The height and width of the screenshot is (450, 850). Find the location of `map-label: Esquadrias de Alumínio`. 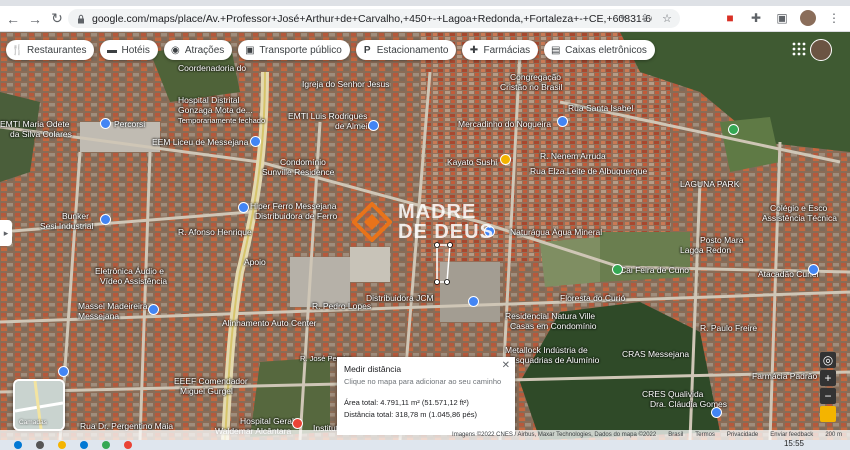

map-label: Esquadrias de Alumínio is located at coordinates (554, 360).